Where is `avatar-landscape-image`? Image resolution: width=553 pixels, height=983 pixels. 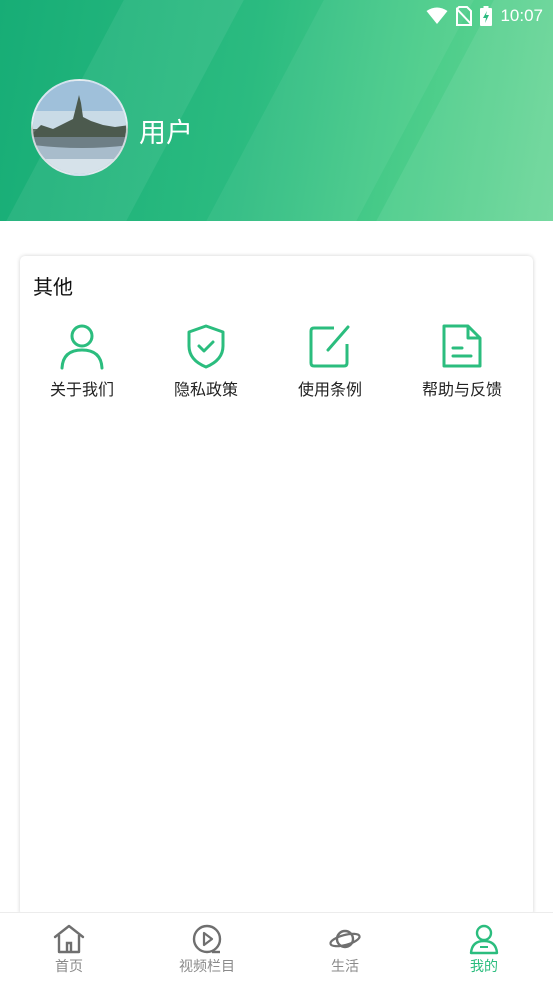
avatar-landscape-image is located at coordinates (79, 127).